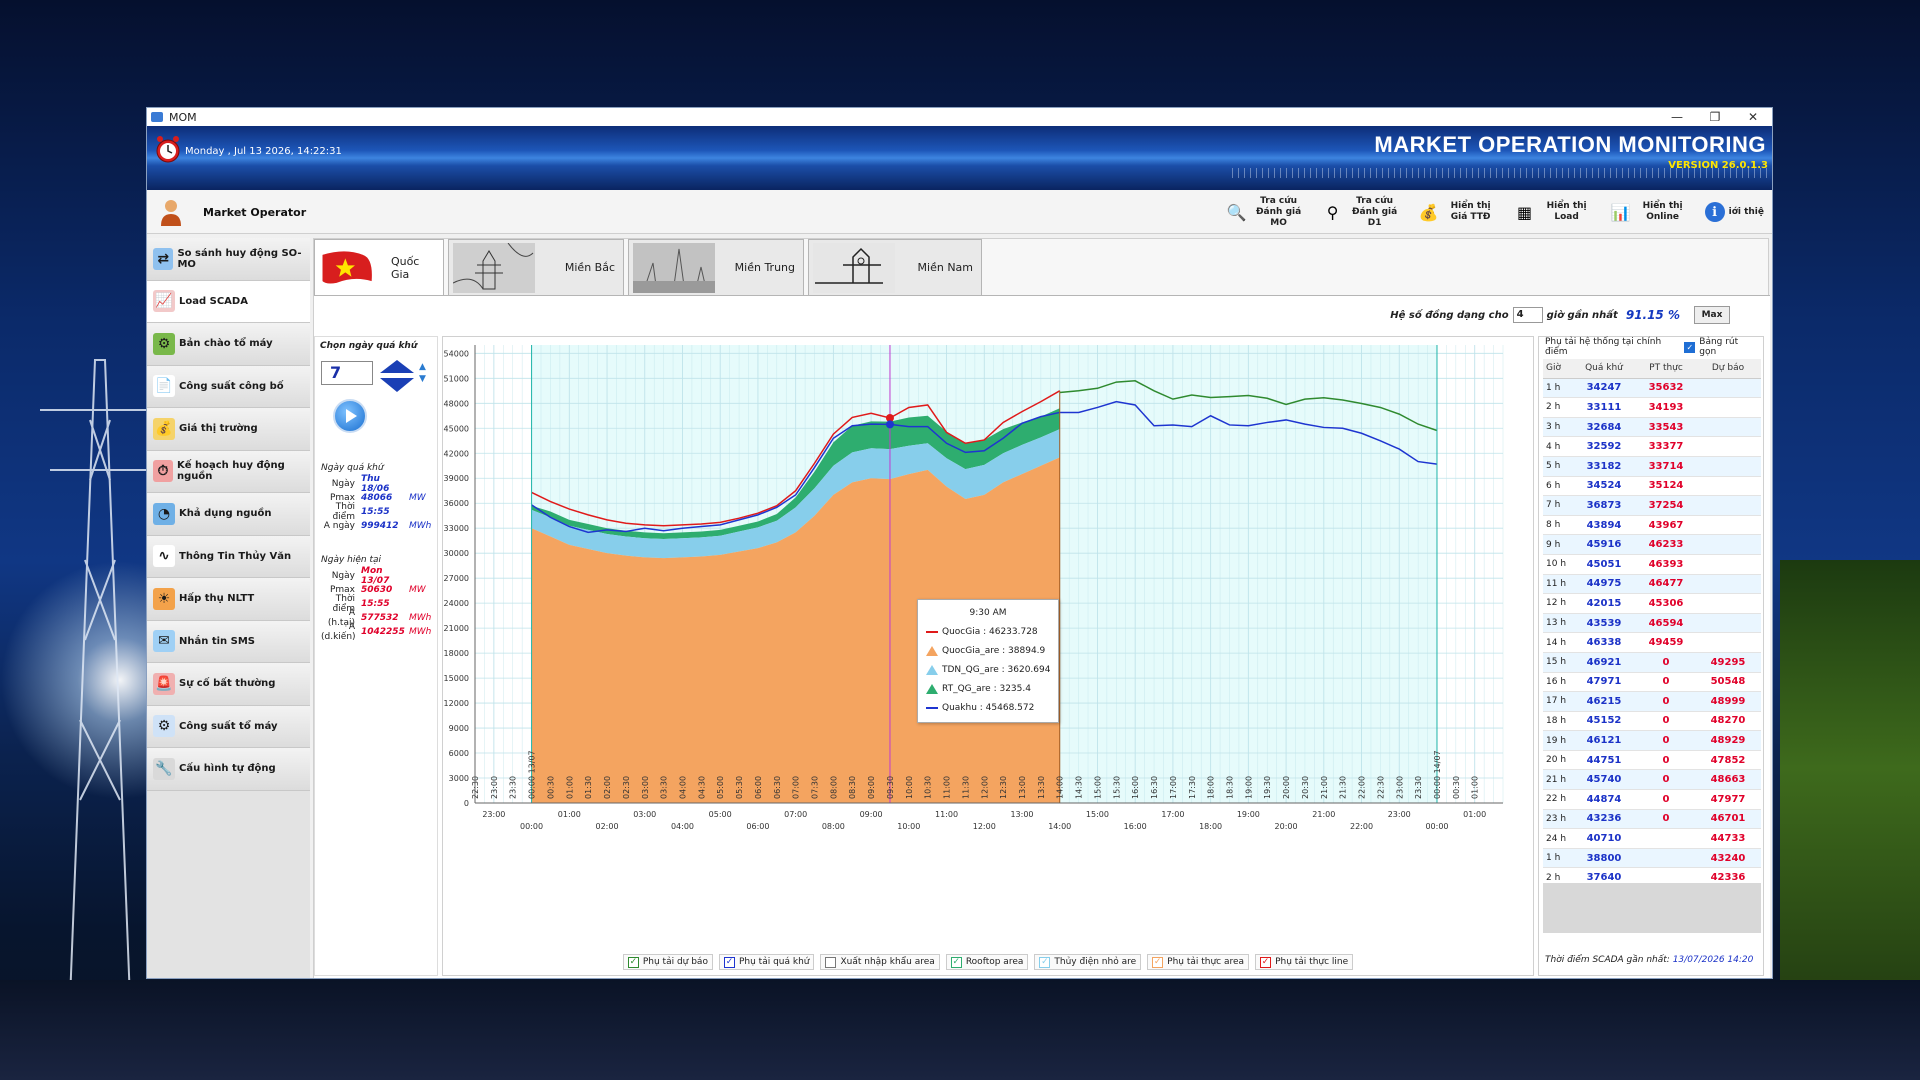 Image resolution: width=1920 pixels, height=1080 pixels. Describe the element at coordinates (1712, 315) in the screenshot. I see `max-button: Max` at that location.